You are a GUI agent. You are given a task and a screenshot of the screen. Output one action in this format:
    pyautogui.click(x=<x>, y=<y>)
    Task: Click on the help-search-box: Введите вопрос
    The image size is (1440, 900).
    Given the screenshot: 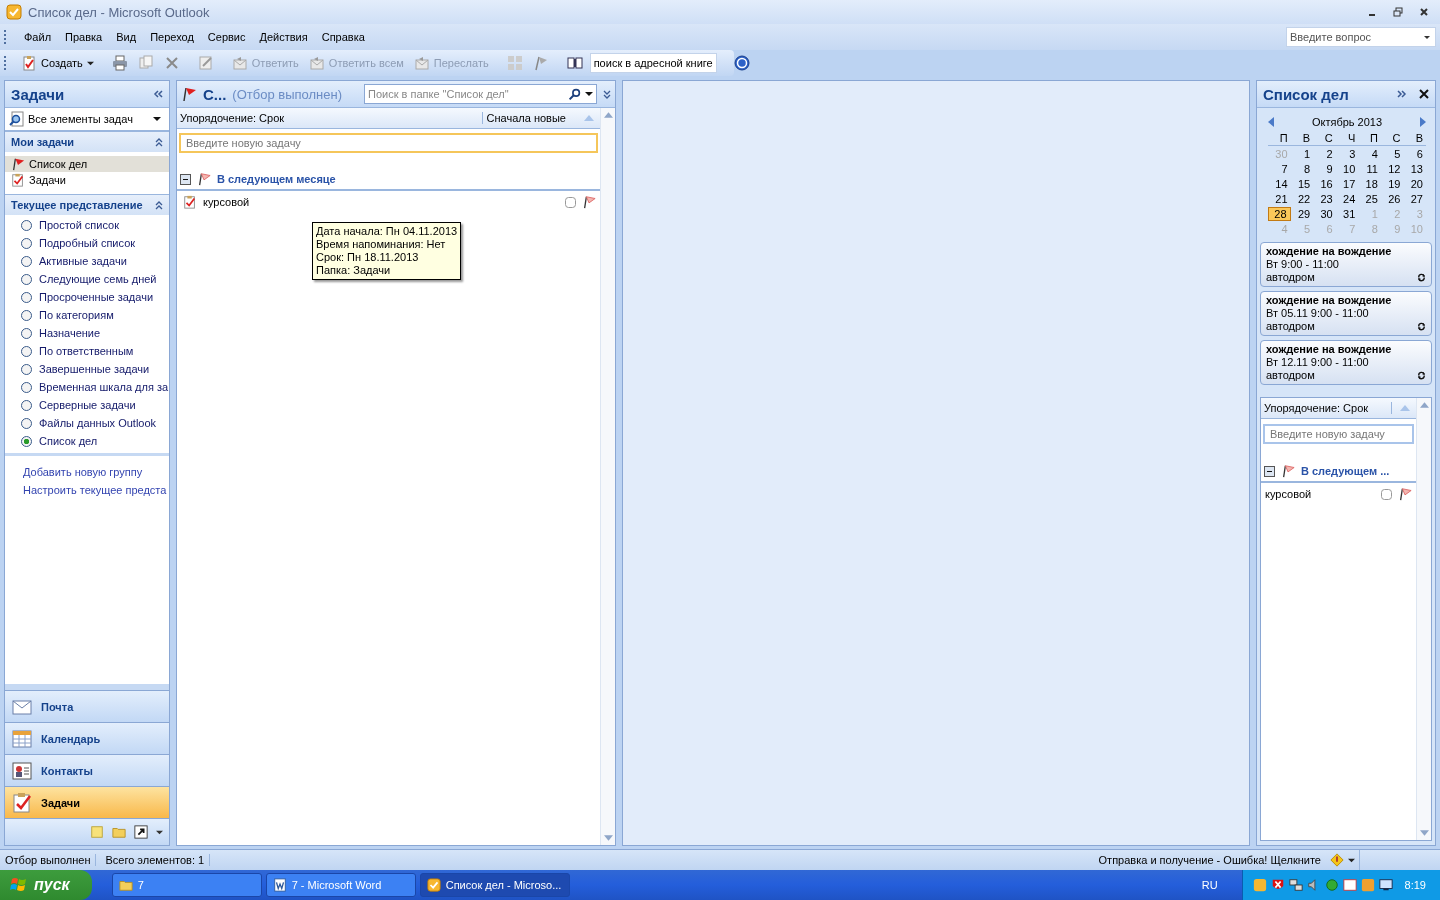 What is the action you would take?
    pyautogui.click(x=1361, y=37)
    